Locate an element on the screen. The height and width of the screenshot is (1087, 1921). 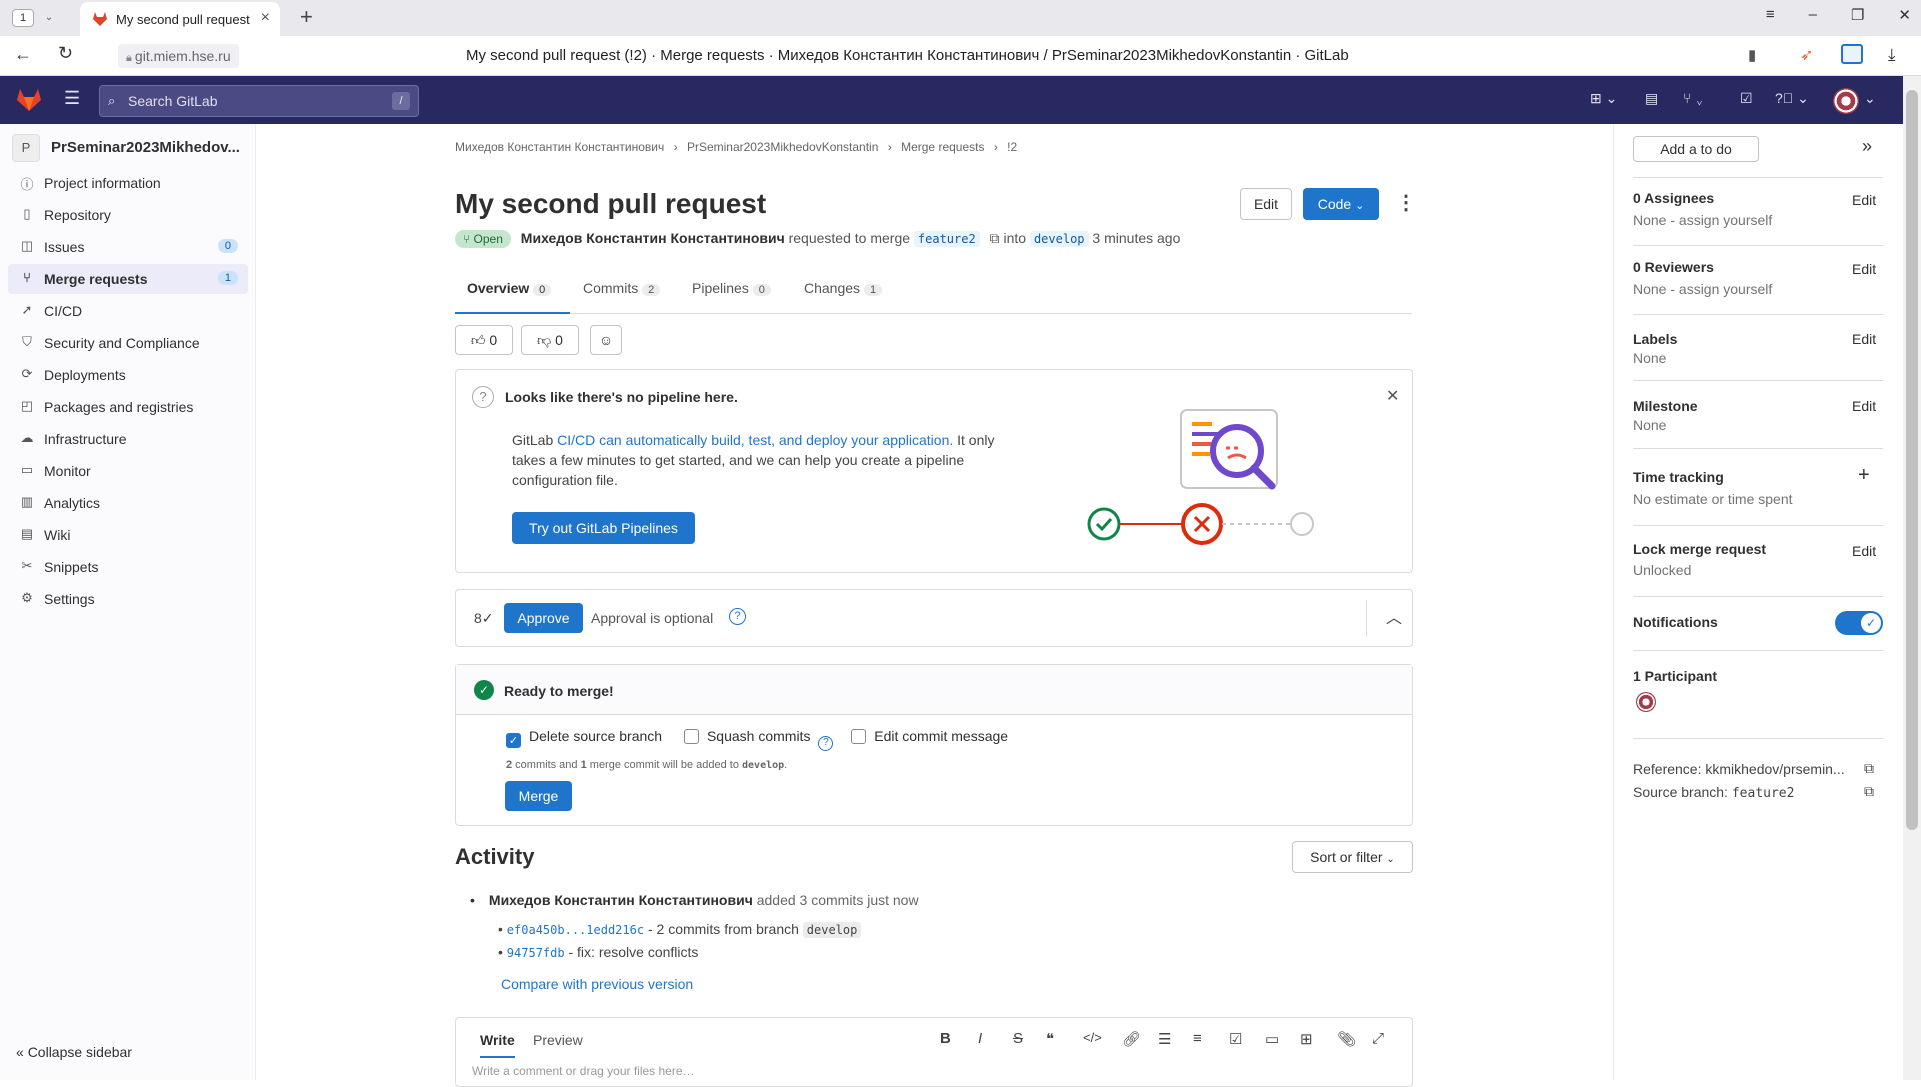
sidebar-item-issues: ◫ Issues 0 is located at coordinates (128, 247).